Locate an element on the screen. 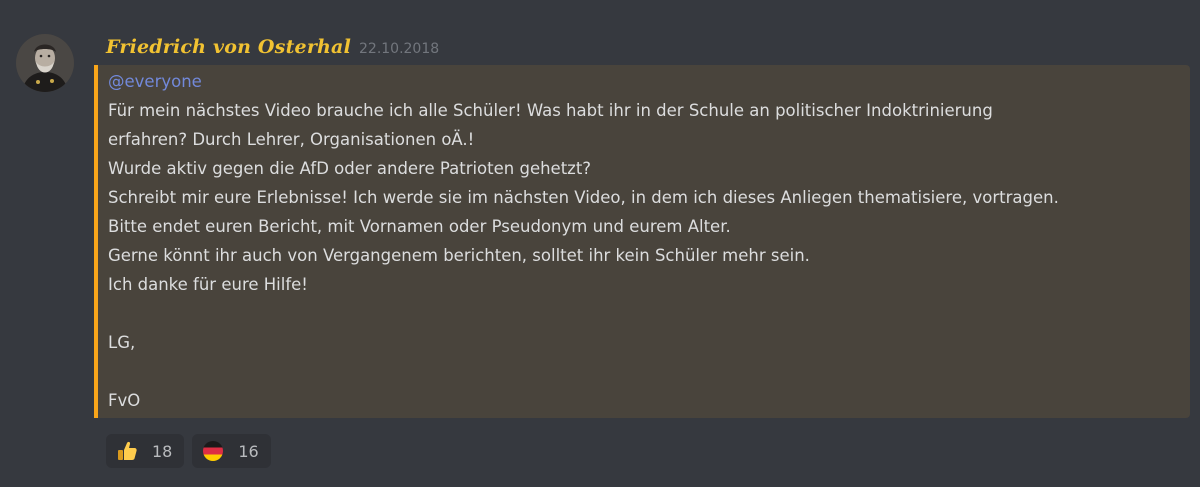  message-line: Ich danke für eure Hilfe! is located at coordinates (208, 284).